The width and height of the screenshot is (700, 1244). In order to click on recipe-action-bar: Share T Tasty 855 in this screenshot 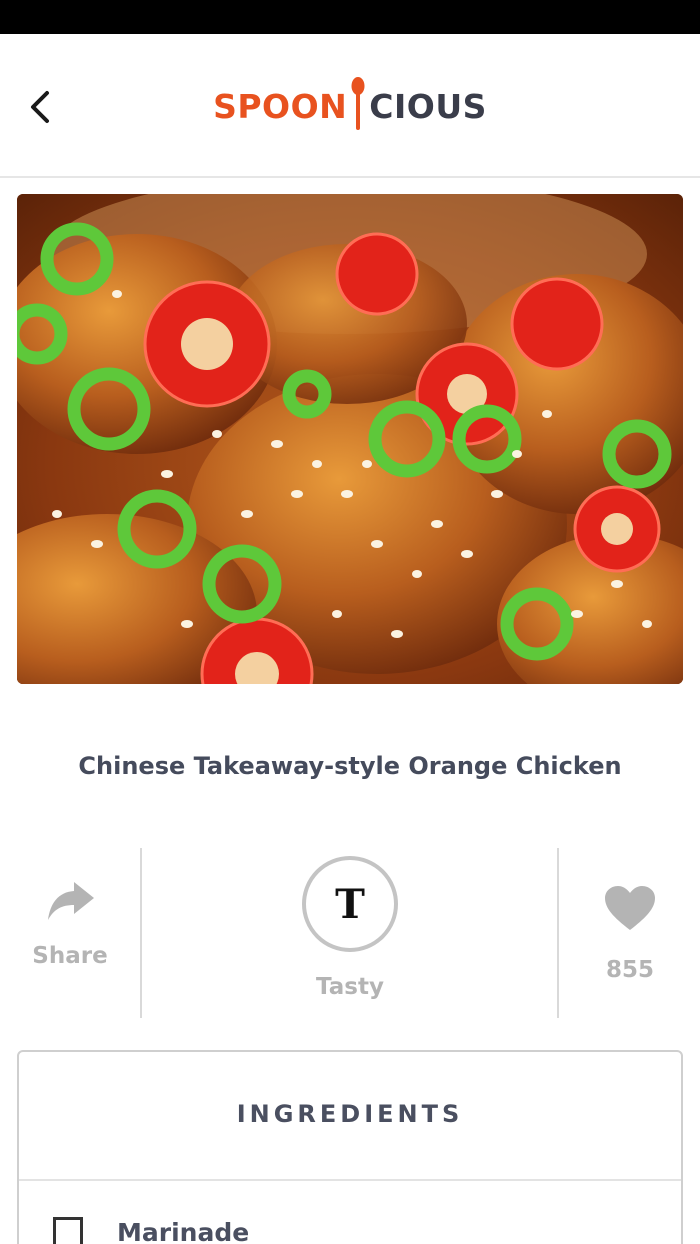, I will do `click(350, 933)`.